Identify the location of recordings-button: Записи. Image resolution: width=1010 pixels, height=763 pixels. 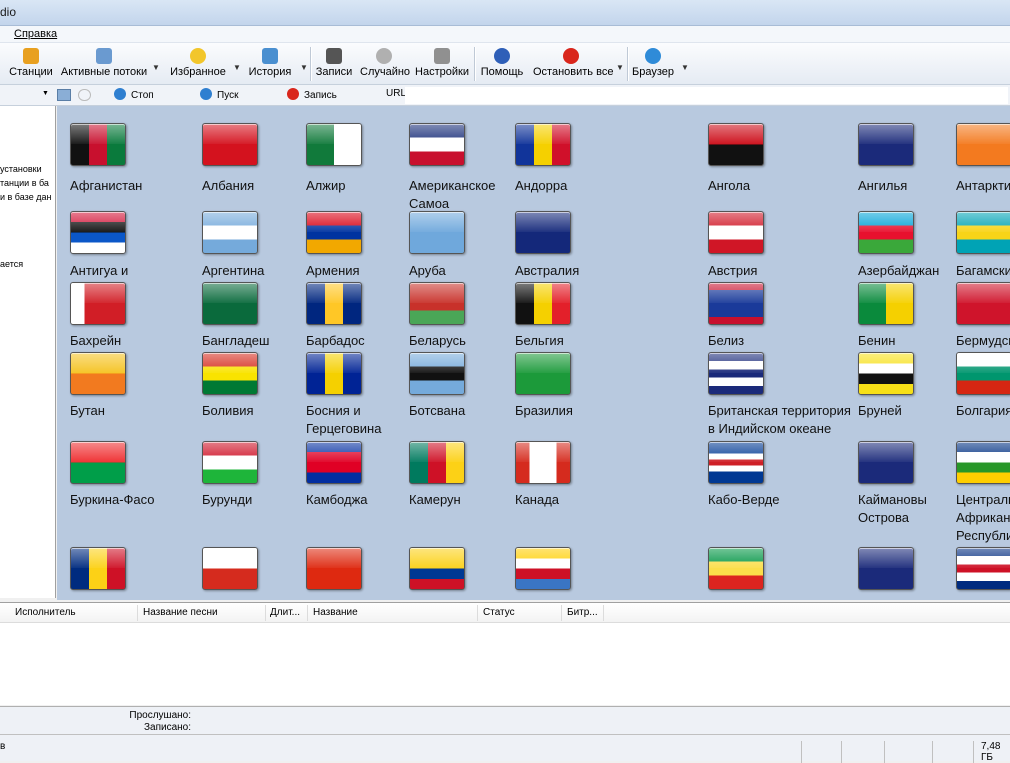
(334, 64).